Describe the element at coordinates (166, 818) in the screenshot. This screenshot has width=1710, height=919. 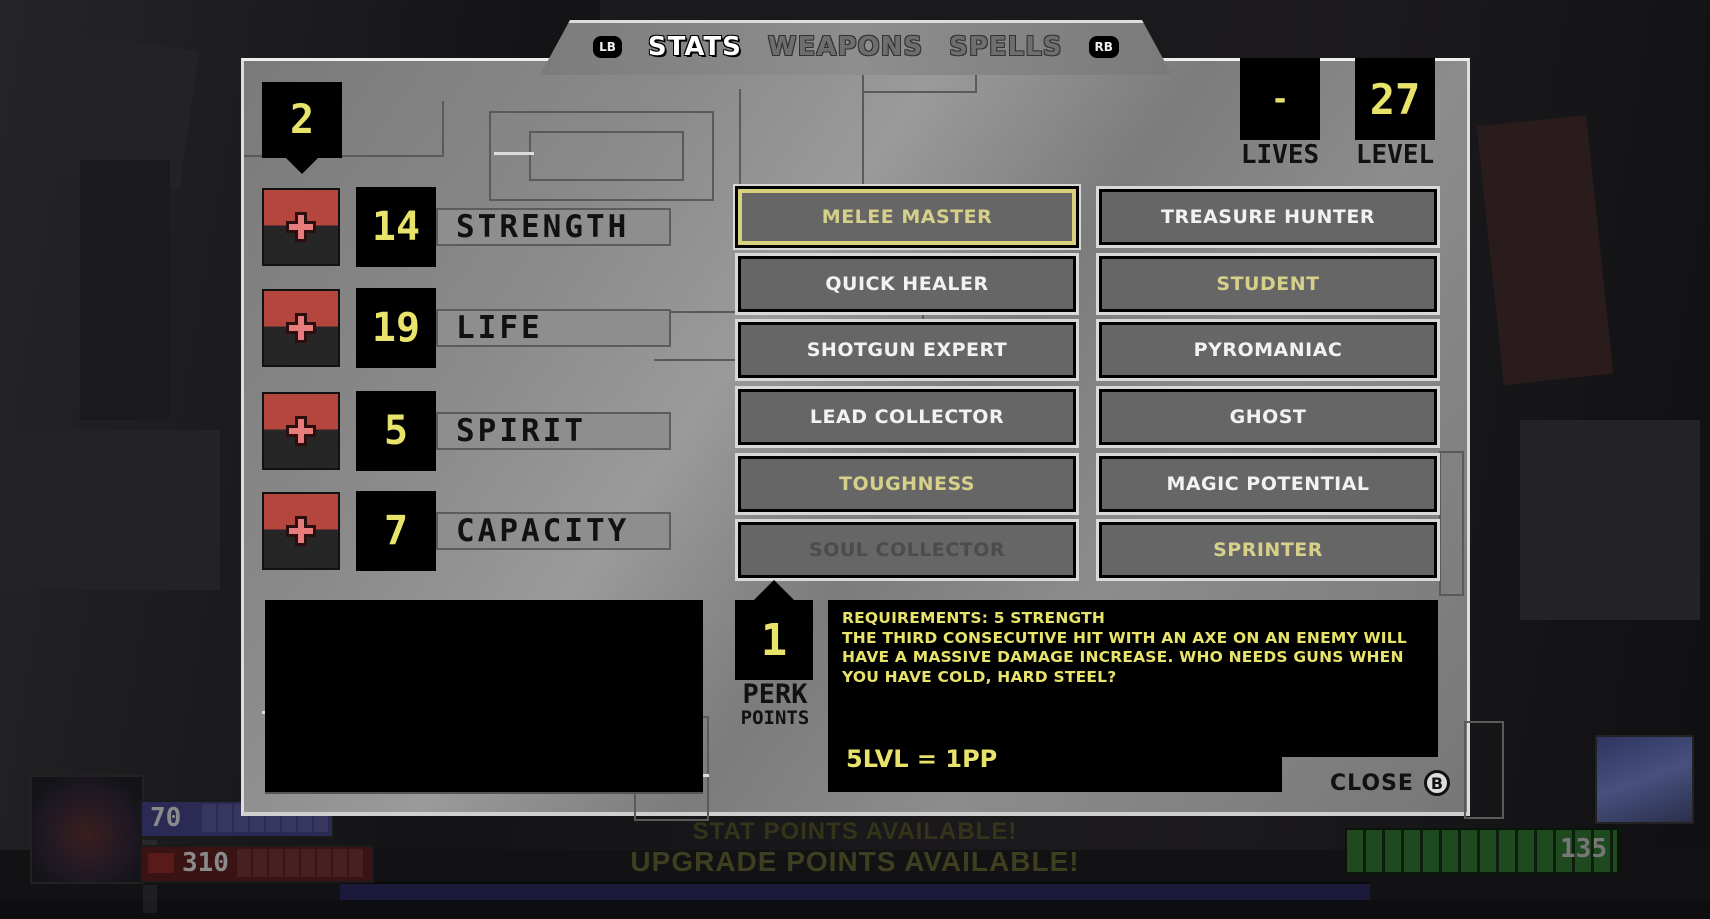
I see `armor-value: 70` at that location.